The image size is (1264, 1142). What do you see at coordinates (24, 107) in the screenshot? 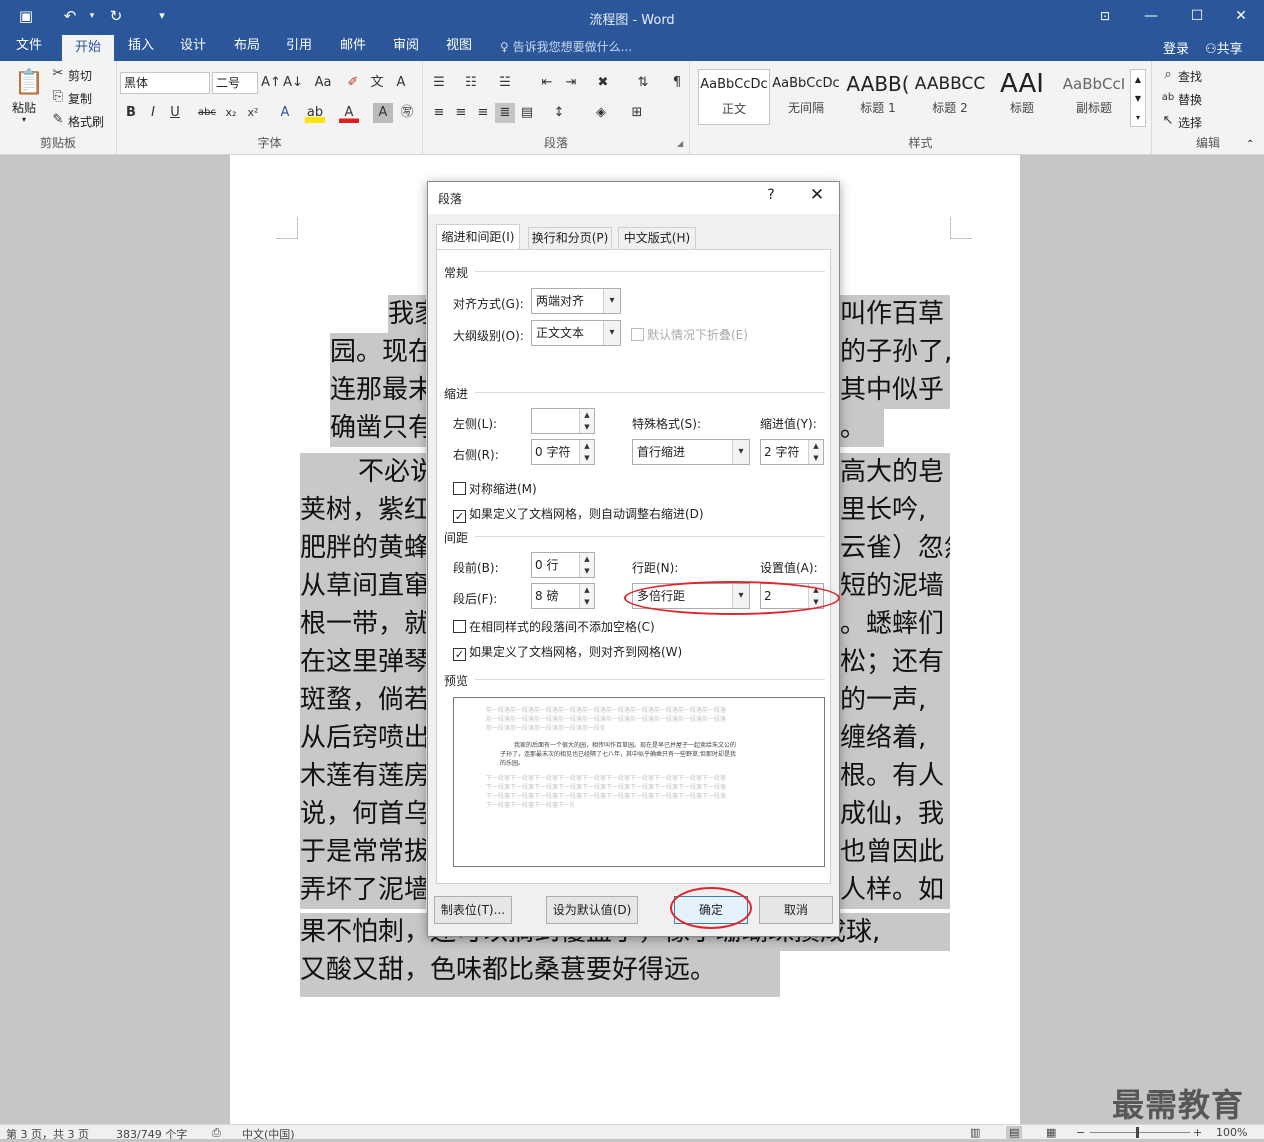
I see `paste-label: 粘贴` at bounding box center [24, 107].